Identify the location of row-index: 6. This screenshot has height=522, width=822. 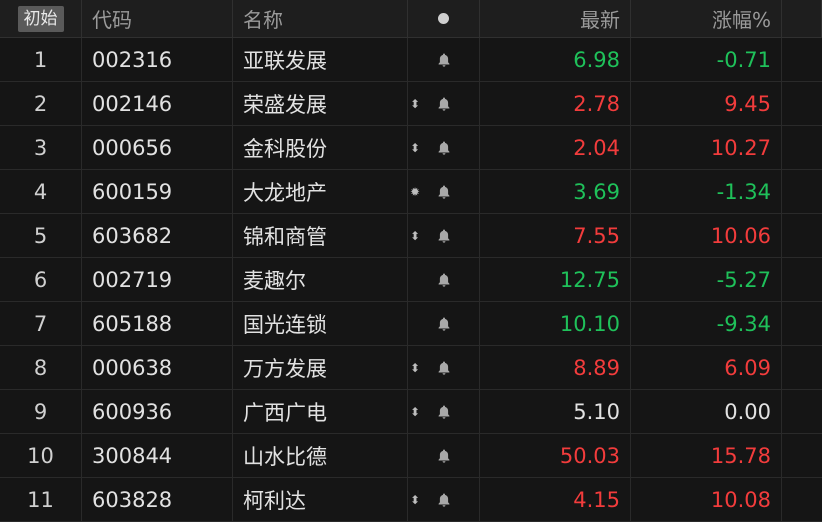
(41, 279).